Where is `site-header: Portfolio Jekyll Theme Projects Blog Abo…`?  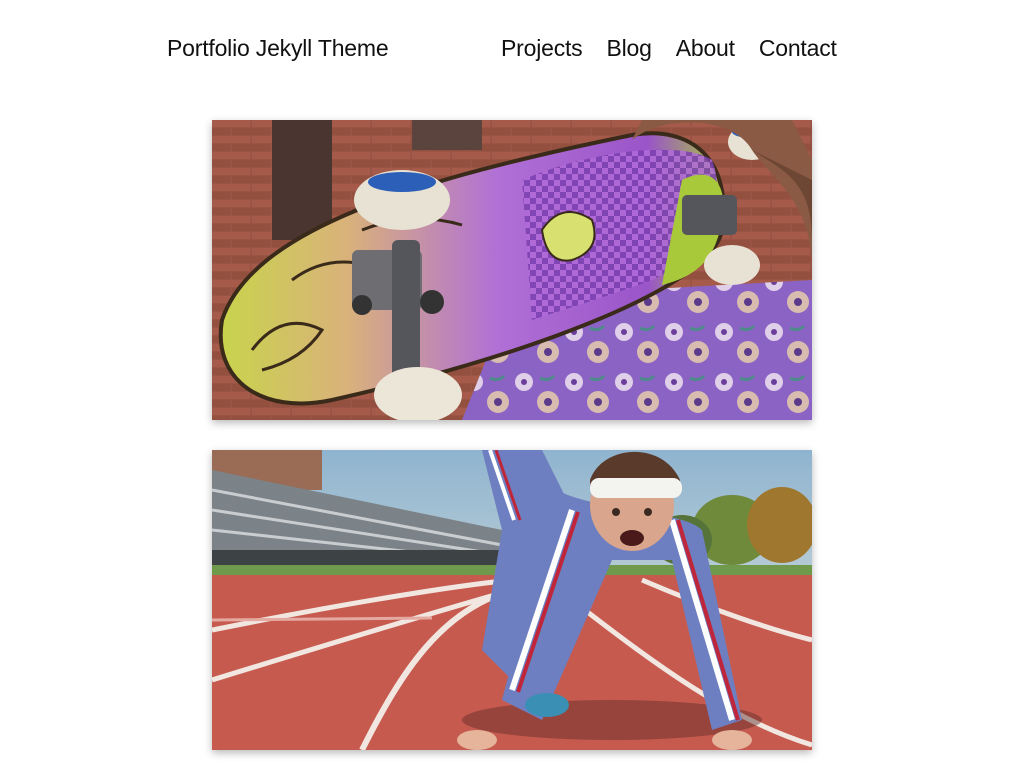 site-header: Portfolio Jekyll Theme Projects Blog Abo… is located at coordinates (512, 50).